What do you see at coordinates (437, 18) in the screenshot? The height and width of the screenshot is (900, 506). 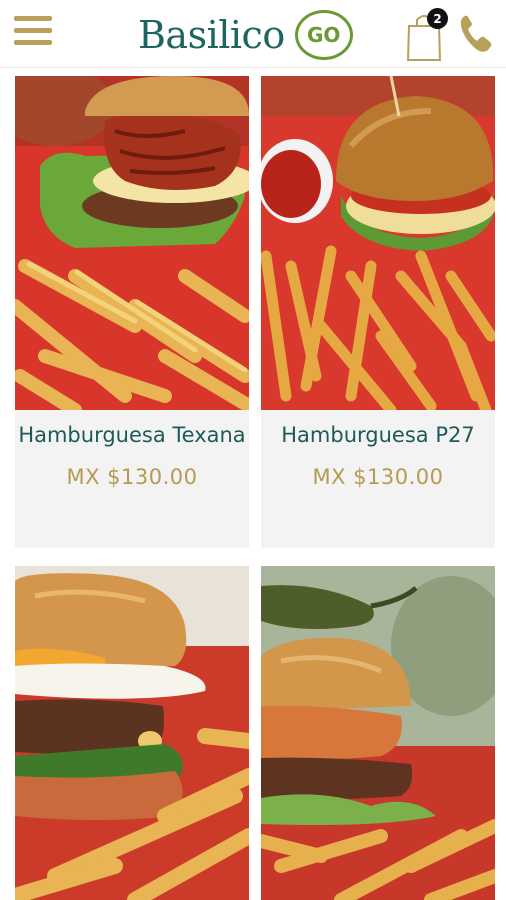 I see `cart-count-badge: 2` at bounding box center [437, 18].